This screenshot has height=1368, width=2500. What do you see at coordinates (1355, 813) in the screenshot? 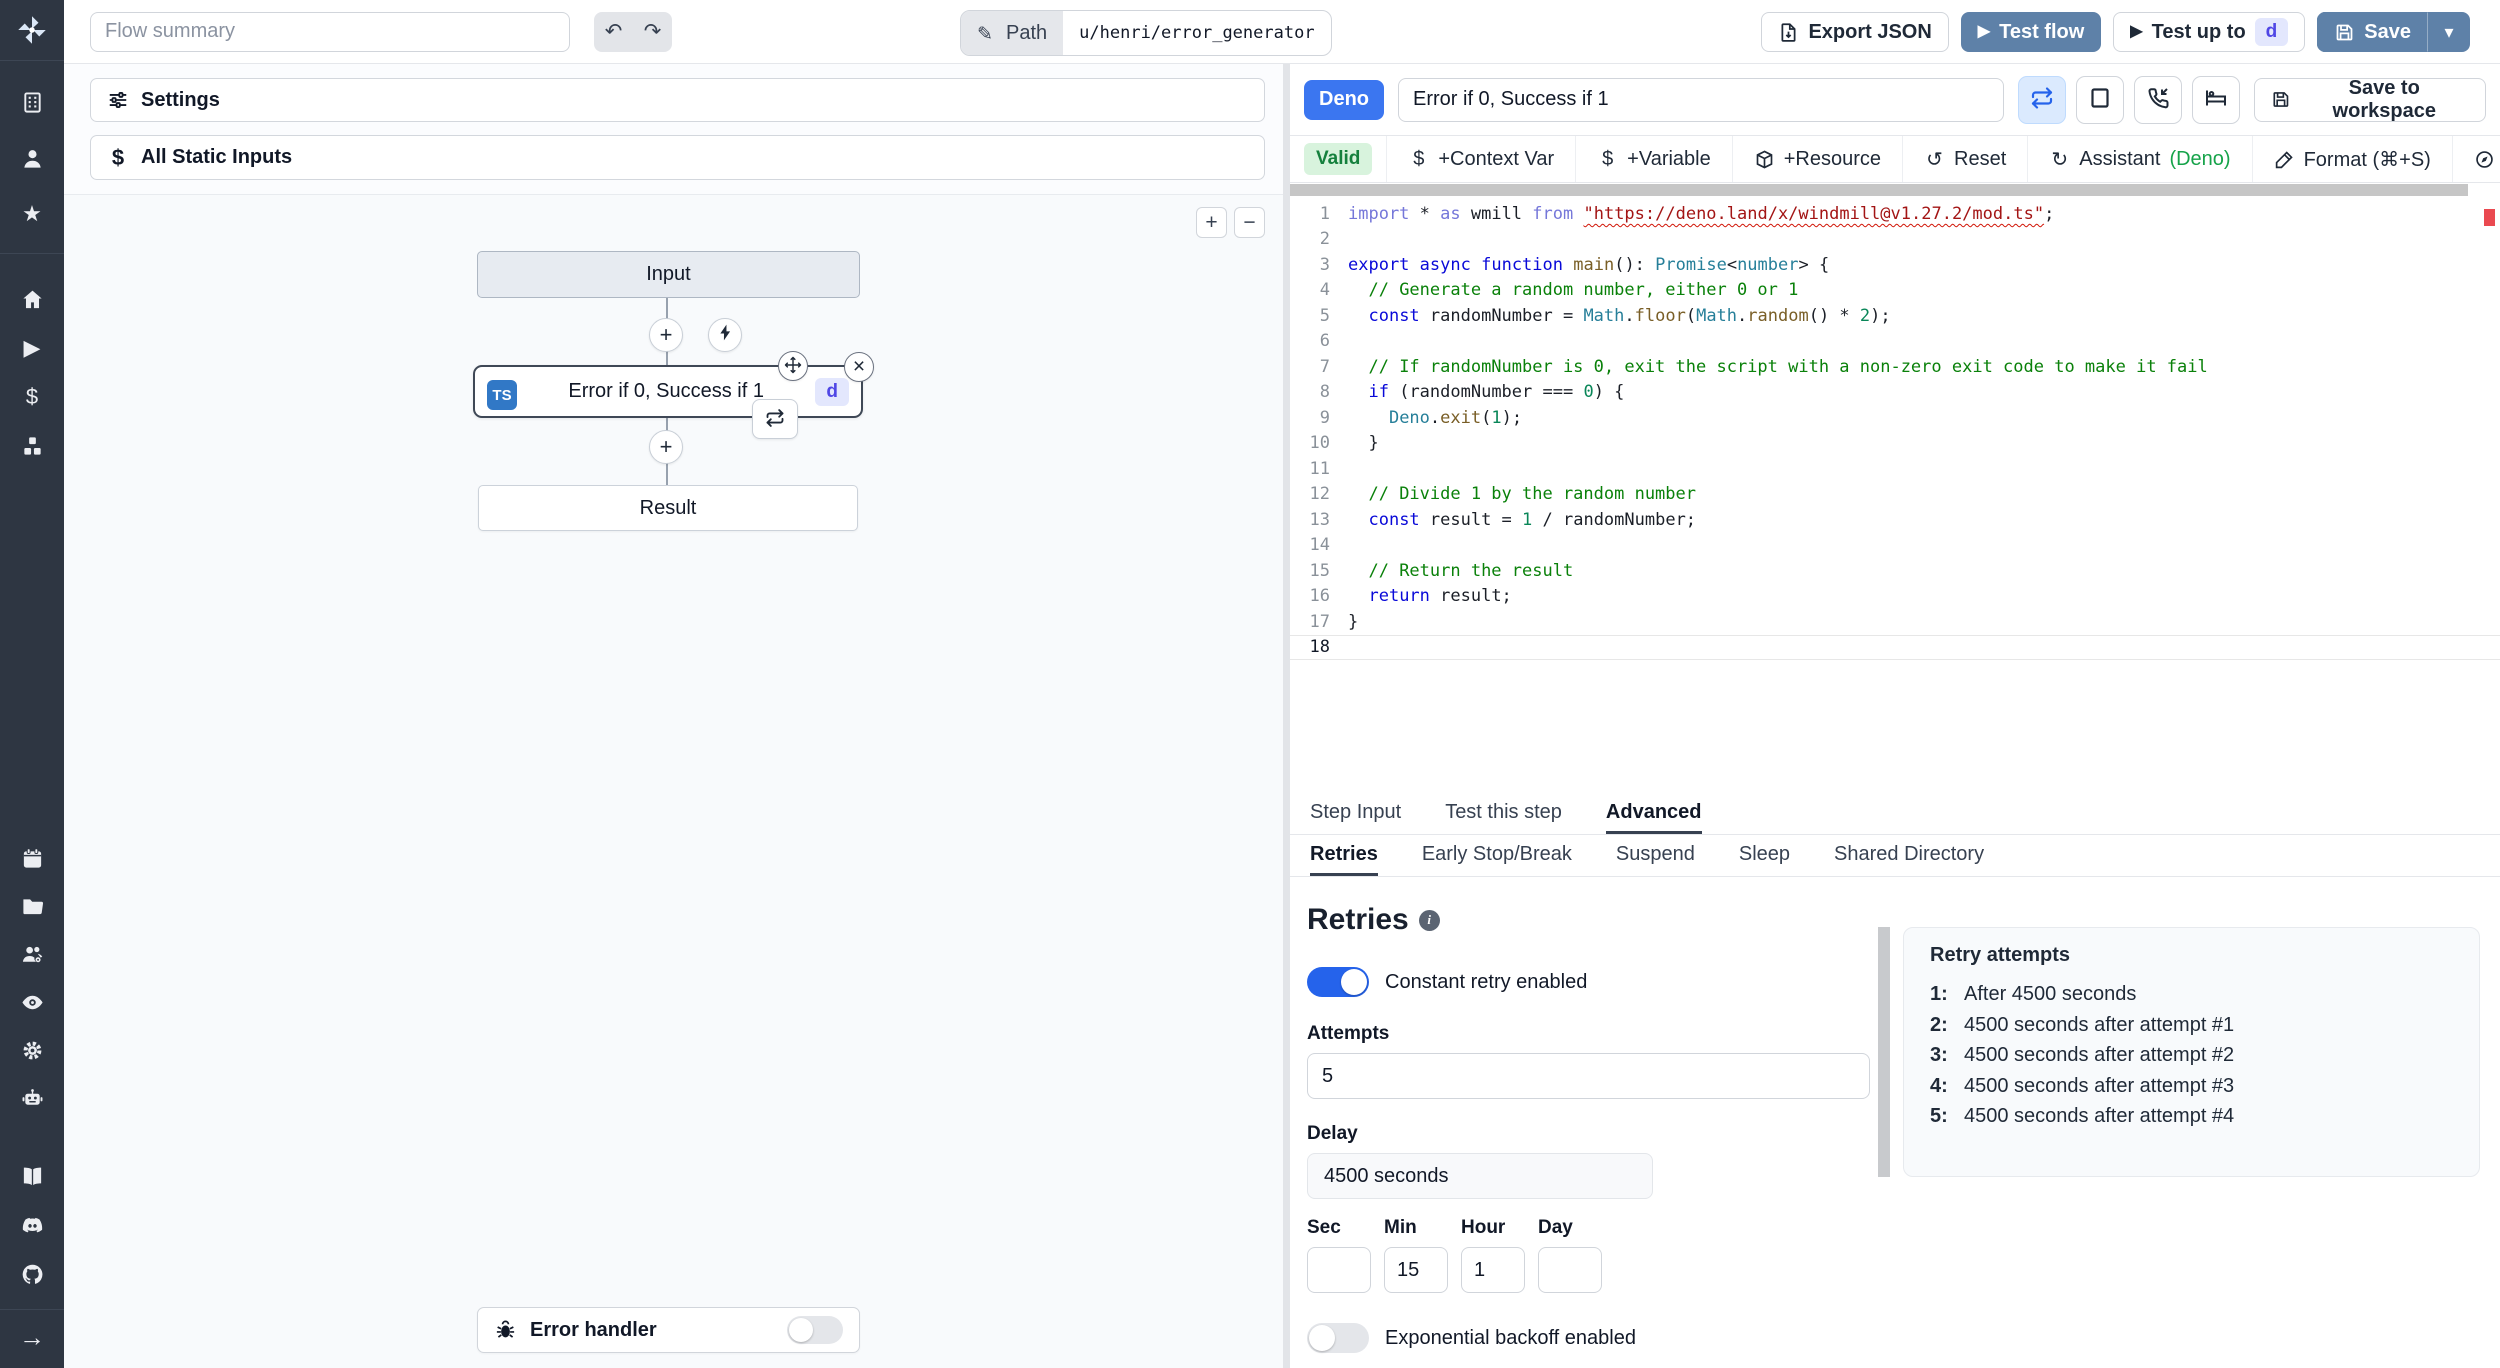
I see `tab-step-input: Step Input` at bounding box center [1355, 813].